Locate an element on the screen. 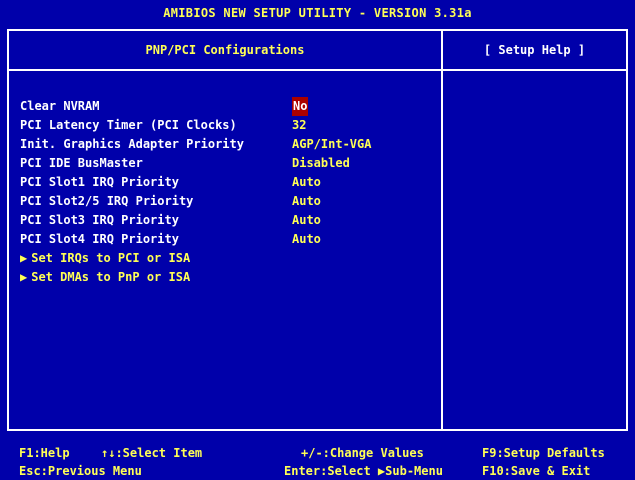  select-item-key-hint: ↑↓:Select Item is located at coordinates (152, 453).